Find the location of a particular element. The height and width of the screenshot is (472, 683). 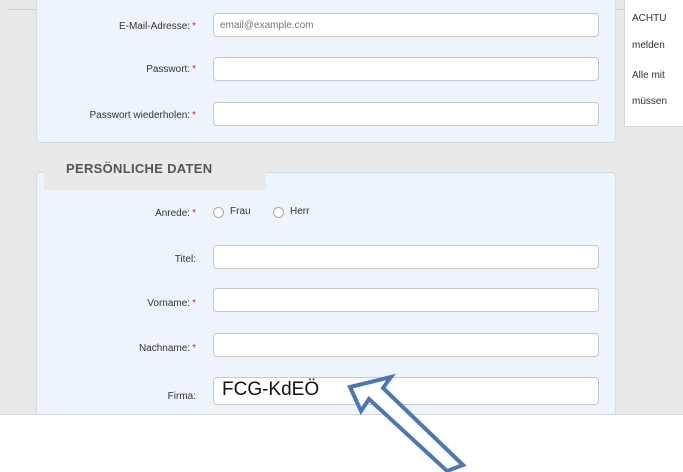

radio-herr is located at coordinates (278, 212).